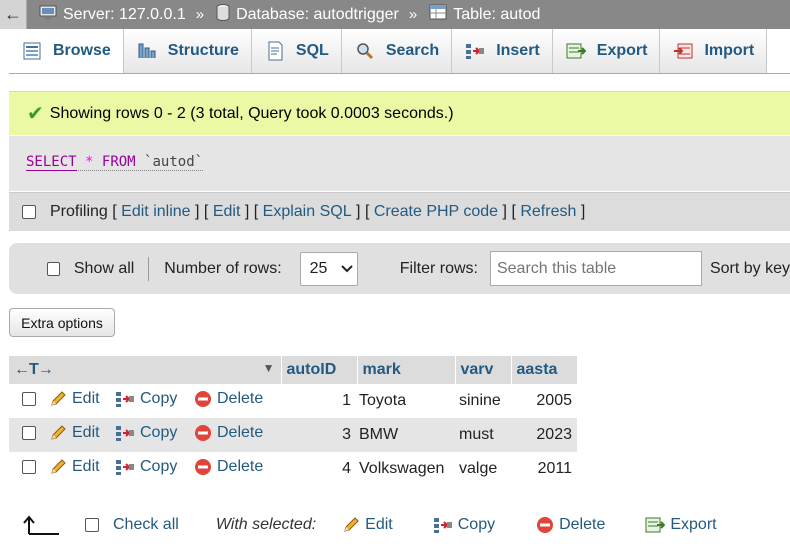 The height and width of the screenshot is (556, 790). I want to click on tab-export: Export, so click(606, 51).